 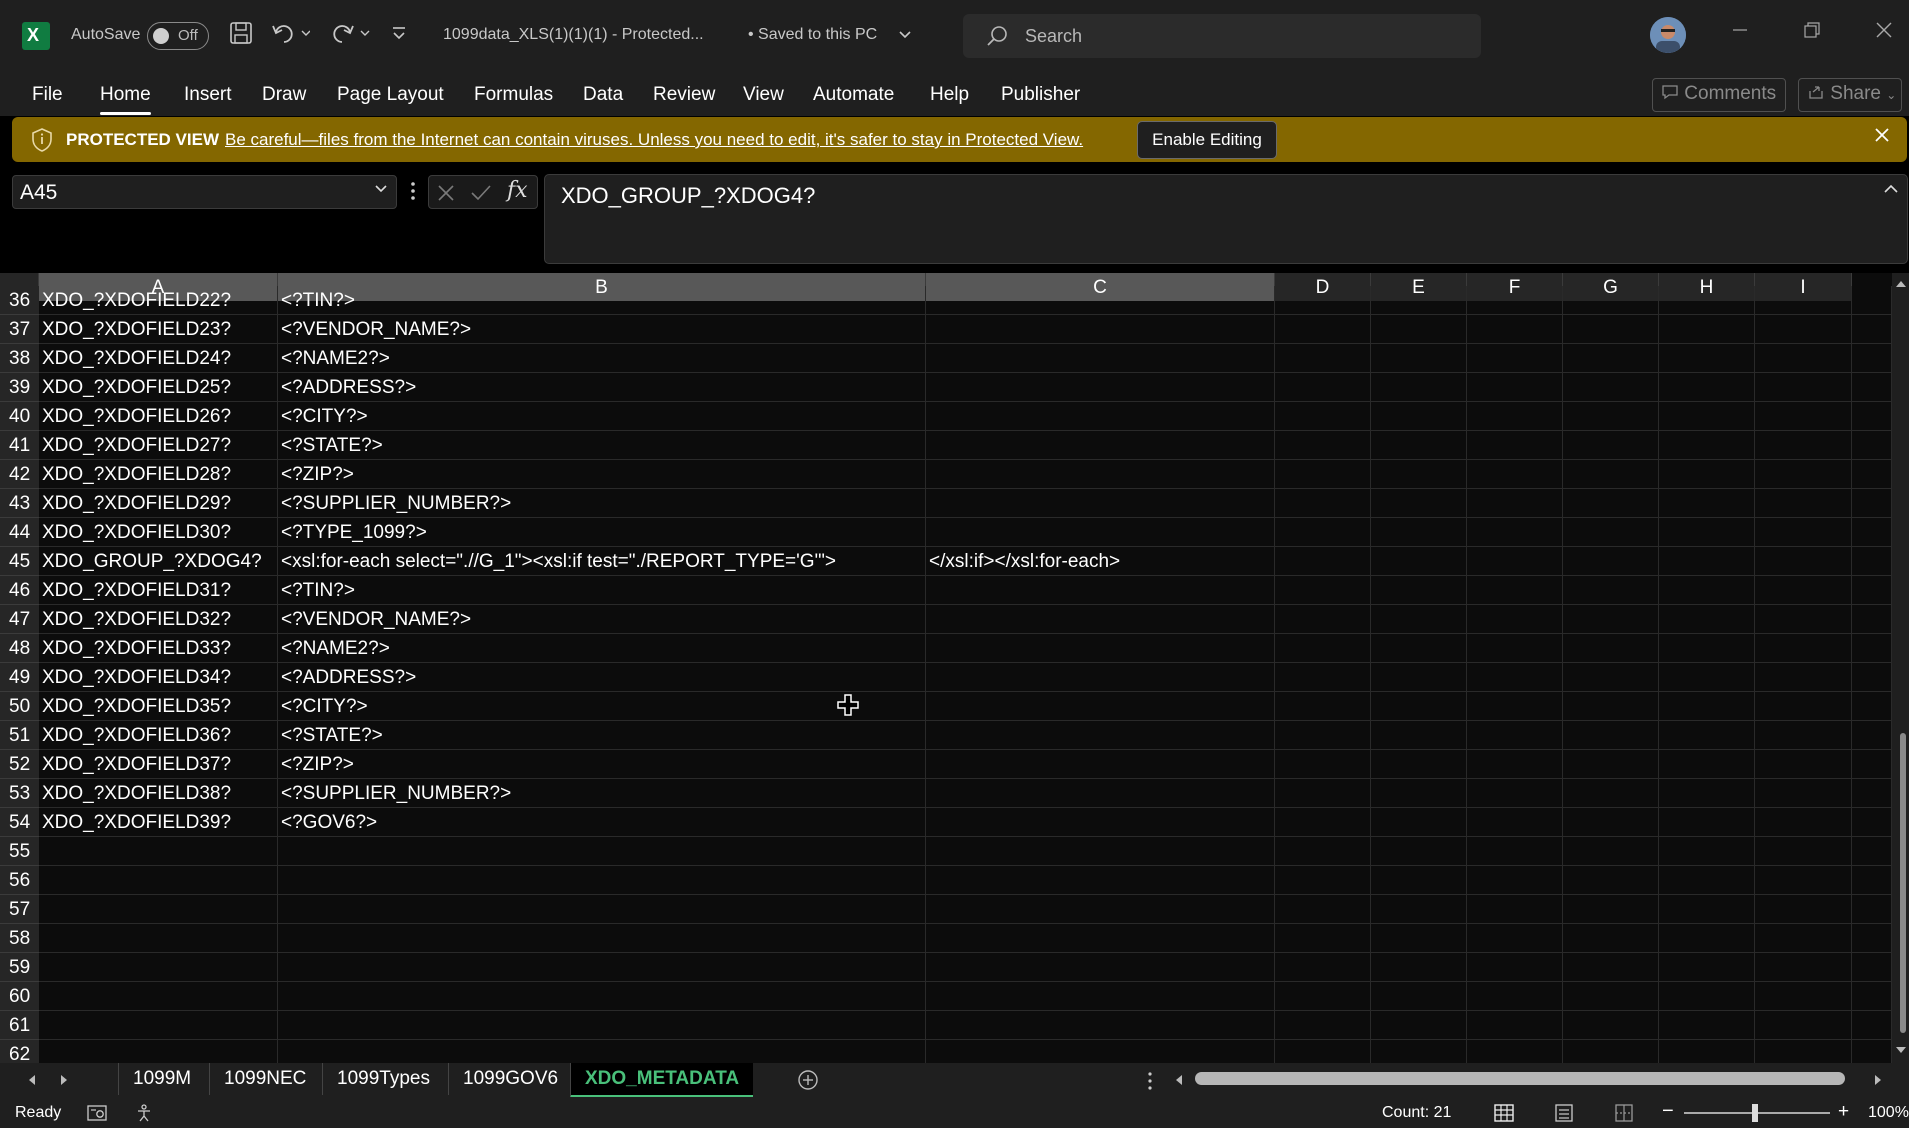 I want to click on cell-a: XDO_?XDOFIELD27?, so click(x=158, y=445).